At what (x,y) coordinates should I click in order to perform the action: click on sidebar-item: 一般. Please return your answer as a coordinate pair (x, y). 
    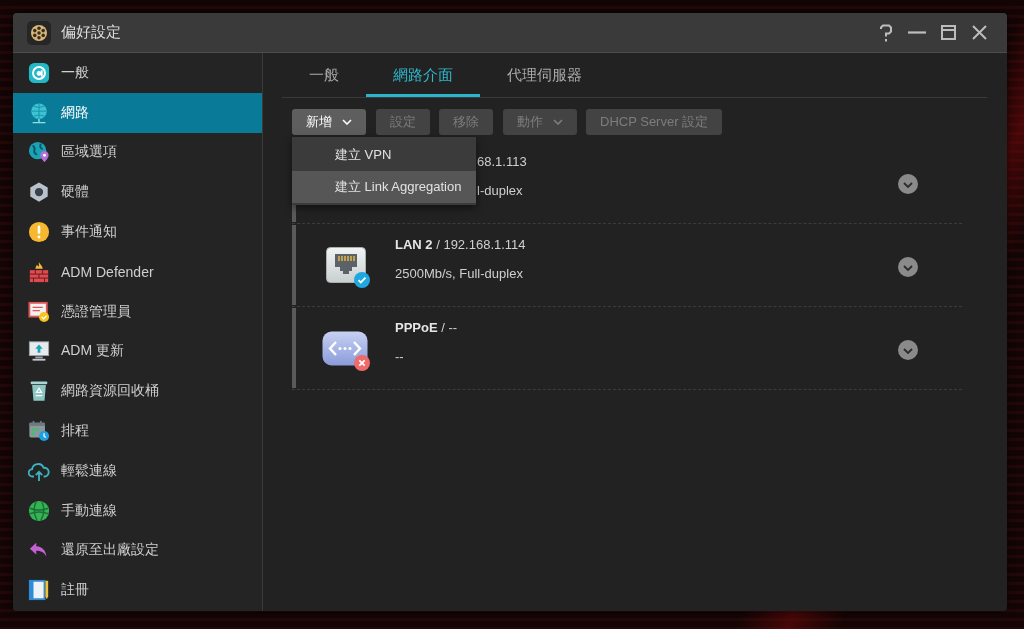
    Looking at the image, I should click on (137, 73).